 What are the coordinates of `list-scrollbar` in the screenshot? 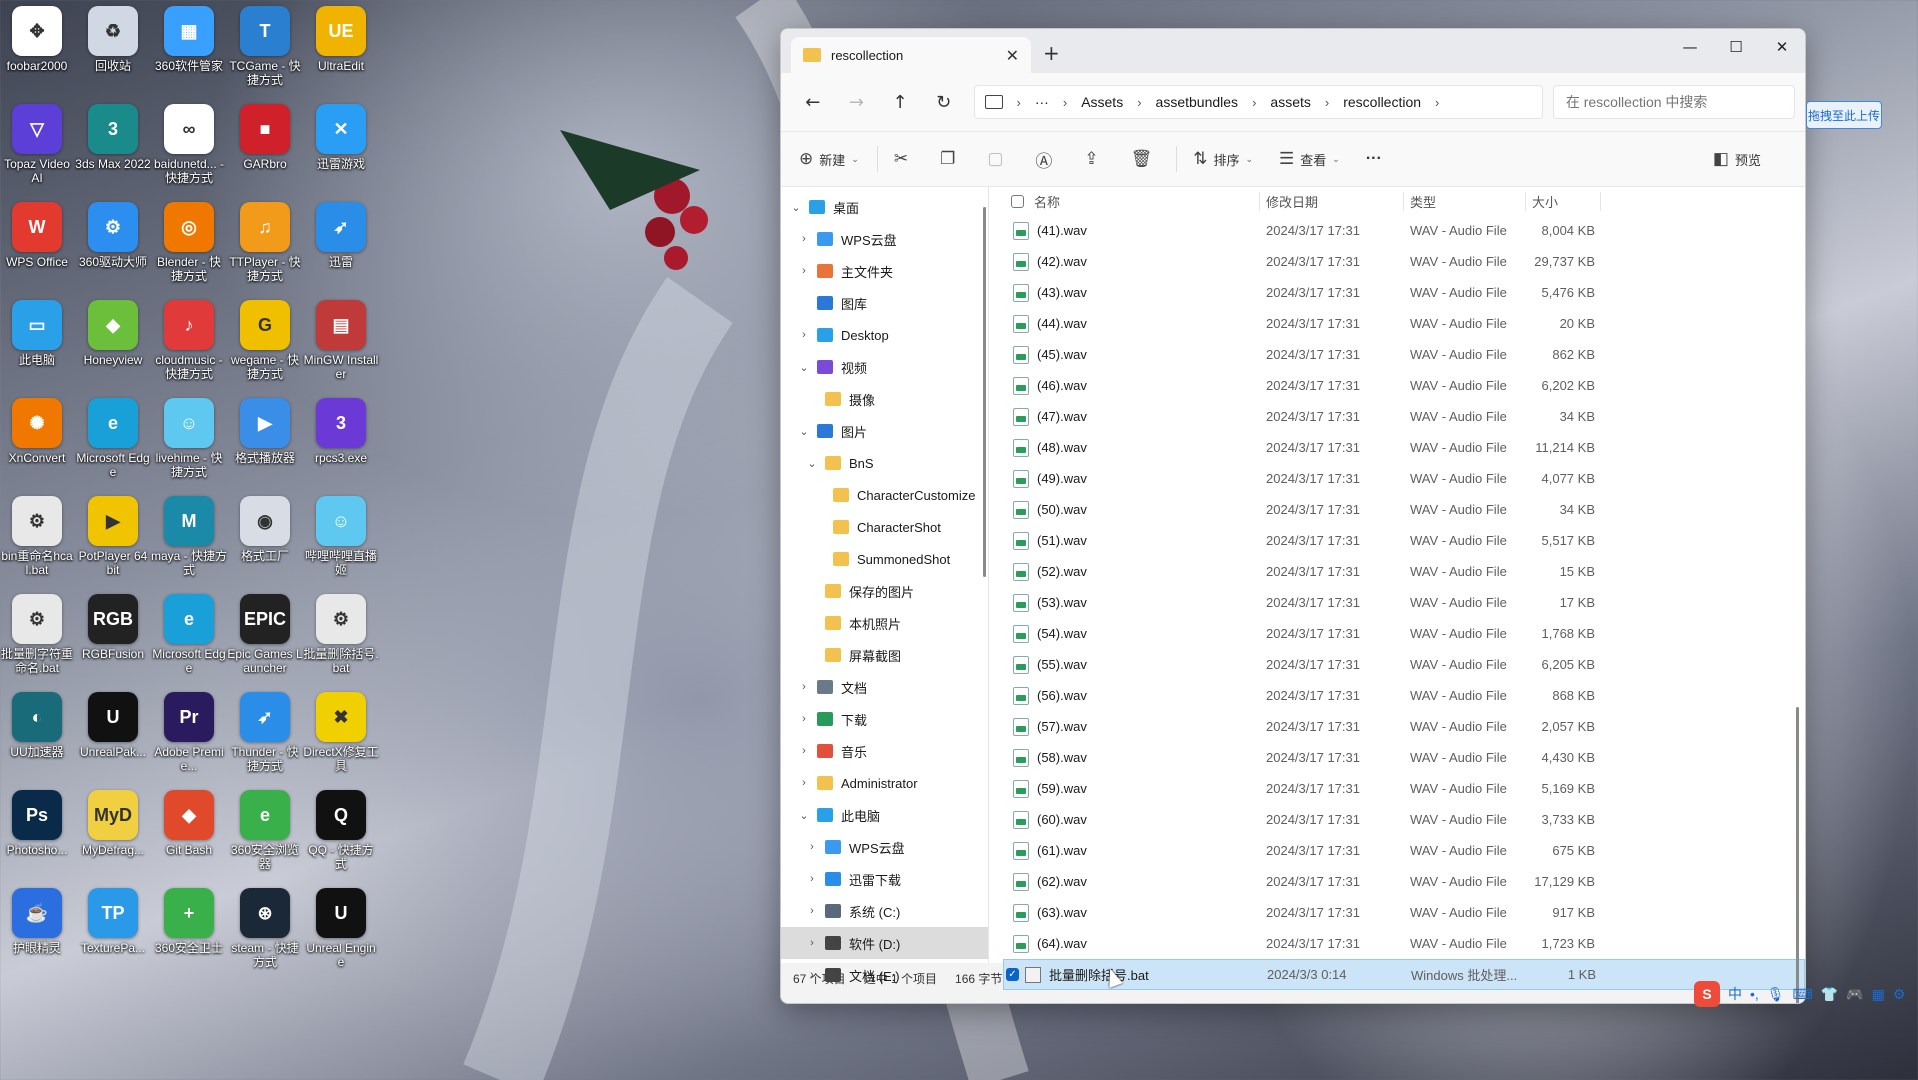 It's located at (1797, 855).